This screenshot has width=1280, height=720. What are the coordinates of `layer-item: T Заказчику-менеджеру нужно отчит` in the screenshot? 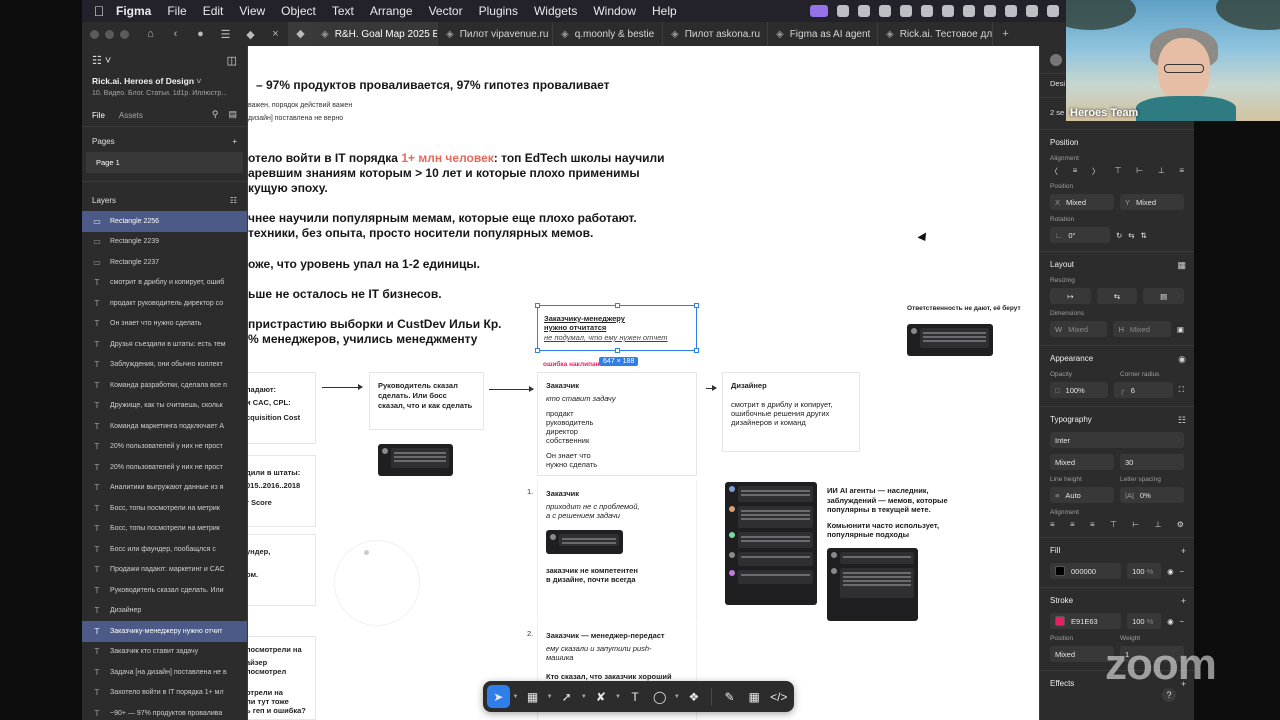 It's located at (164, 631).